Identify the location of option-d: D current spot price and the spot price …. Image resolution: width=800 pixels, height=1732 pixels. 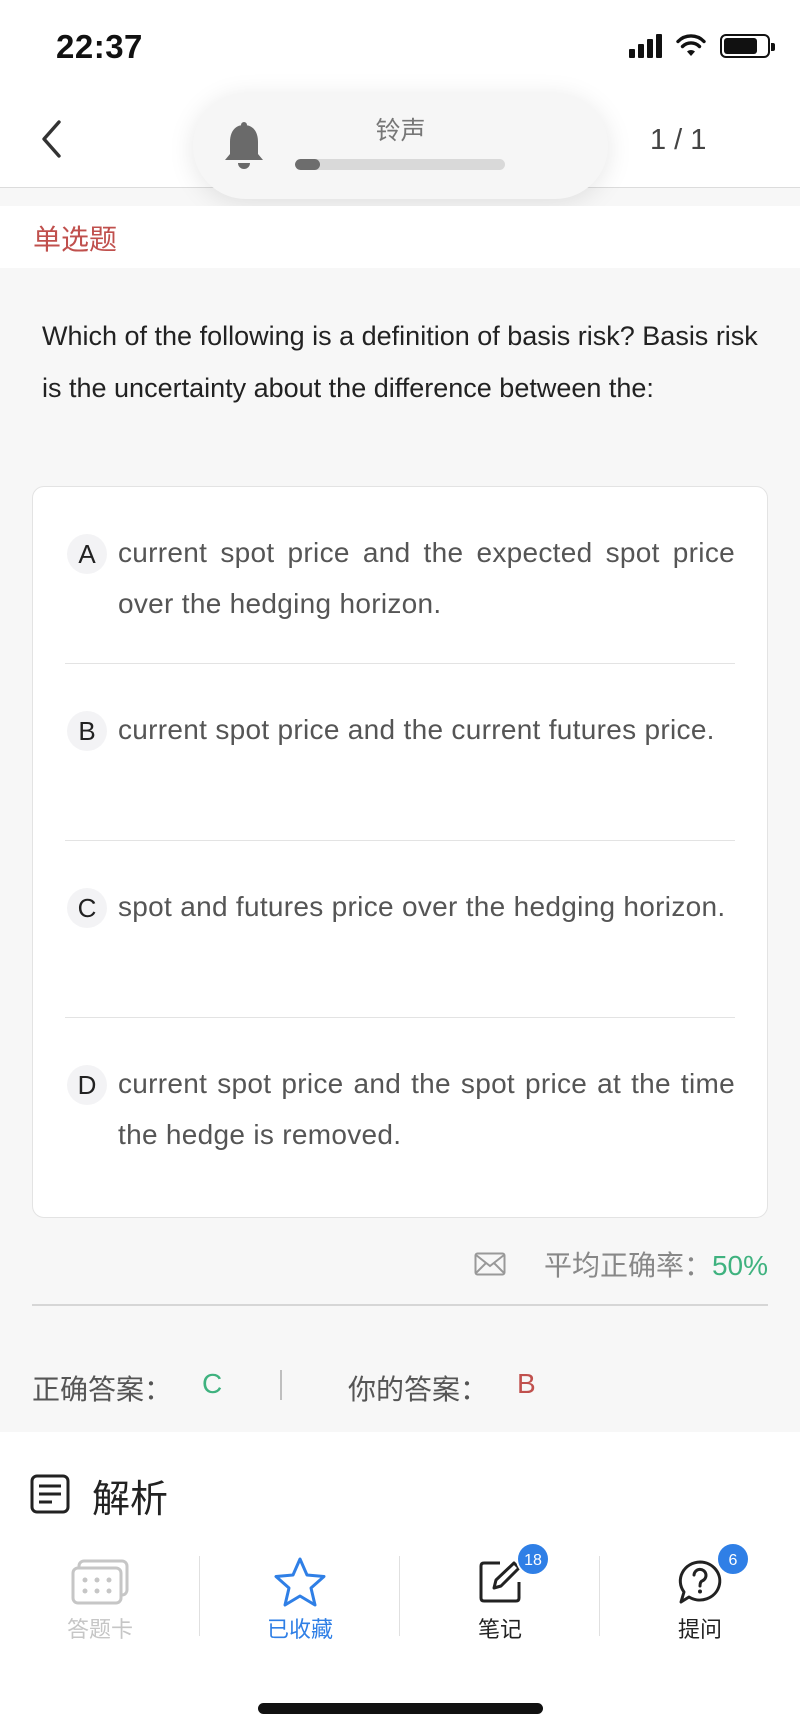
(400, 1106).